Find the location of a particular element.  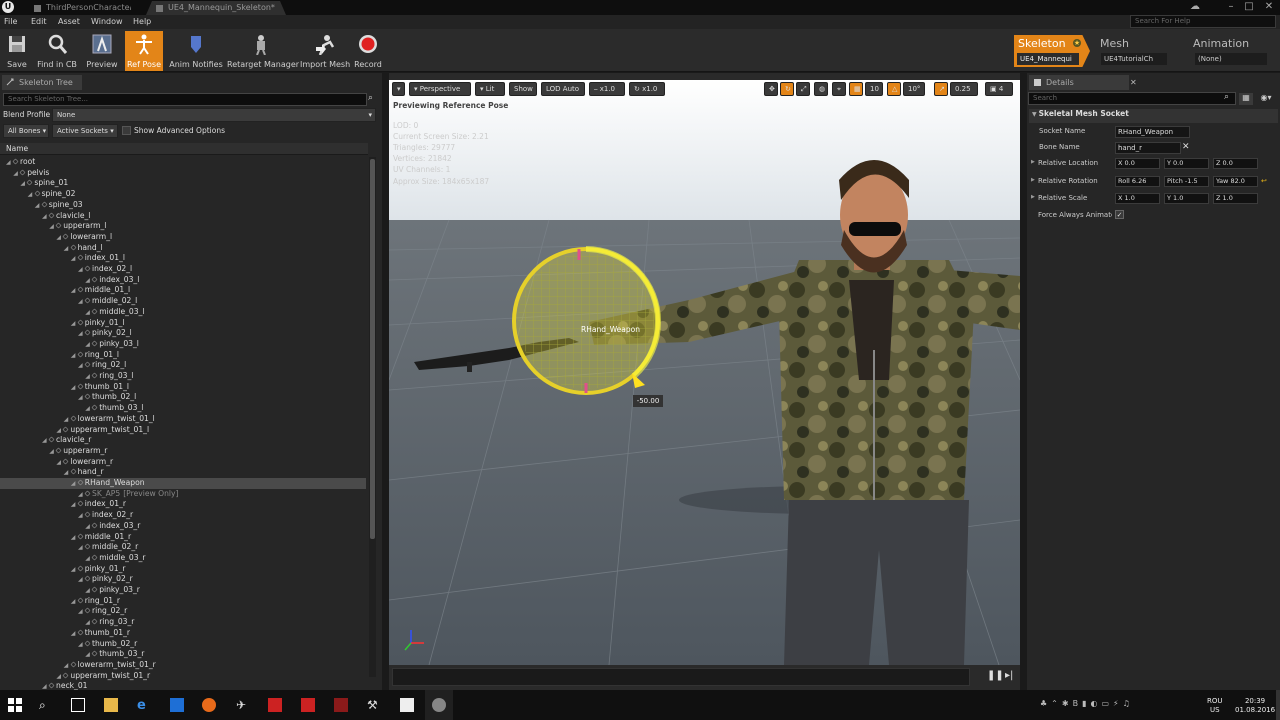

rel-scale-y: Y 1.0 is located at coordinates (1186, 198).